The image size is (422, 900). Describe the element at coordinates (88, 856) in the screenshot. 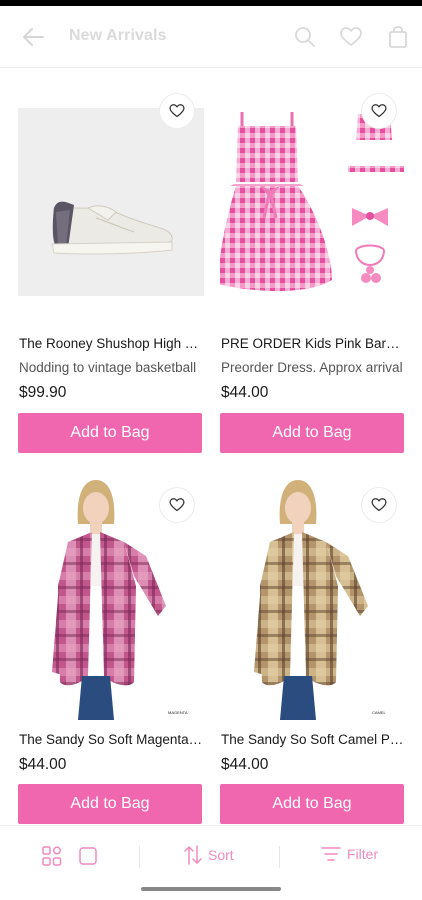

I see `single-view-icon` at that location.